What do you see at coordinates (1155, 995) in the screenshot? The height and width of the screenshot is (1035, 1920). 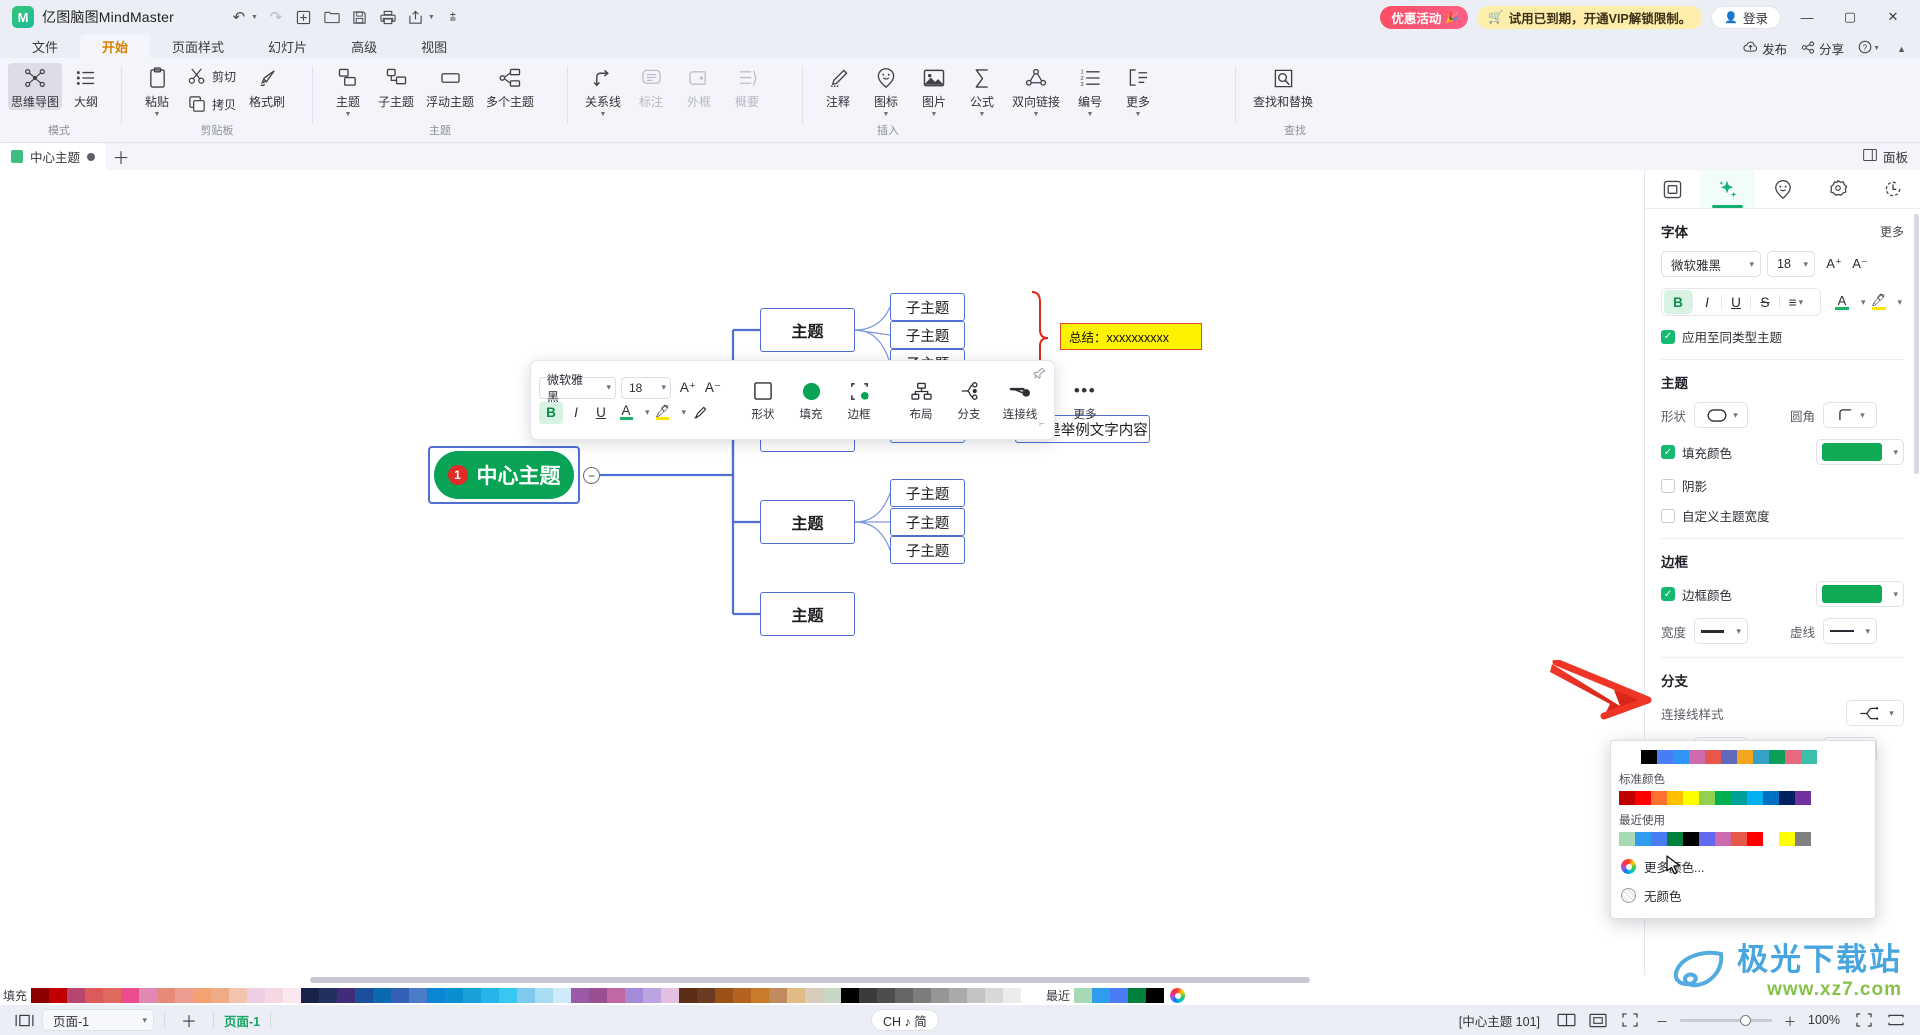 I see `recent-palette-swatch` at bounding box center [1155, 995].